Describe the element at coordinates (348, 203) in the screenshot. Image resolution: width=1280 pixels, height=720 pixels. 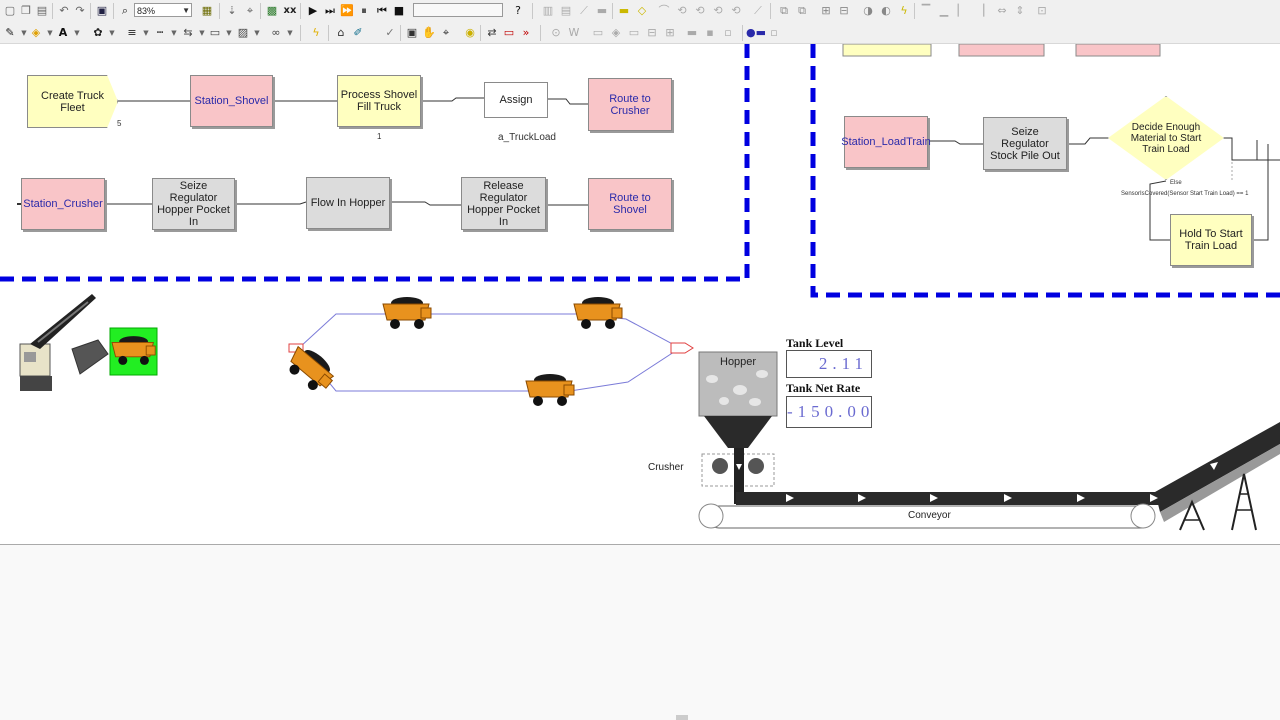
I see `flow-module: Flow In Hopper` at that location.